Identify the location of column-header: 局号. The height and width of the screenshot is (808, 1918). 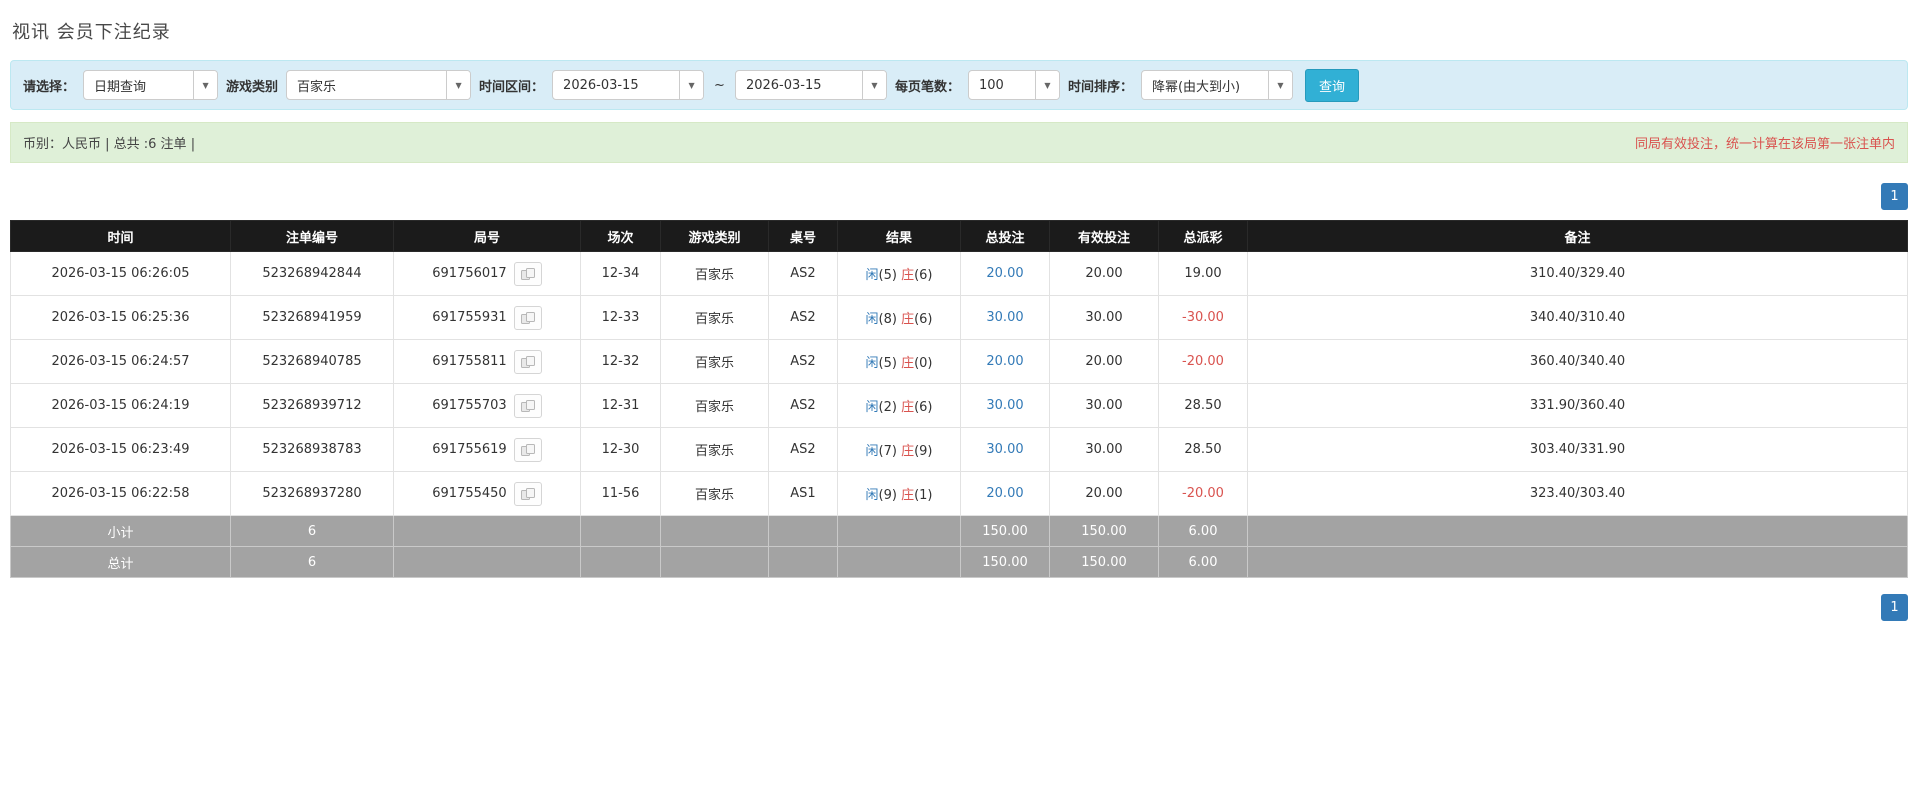
(487, 236).